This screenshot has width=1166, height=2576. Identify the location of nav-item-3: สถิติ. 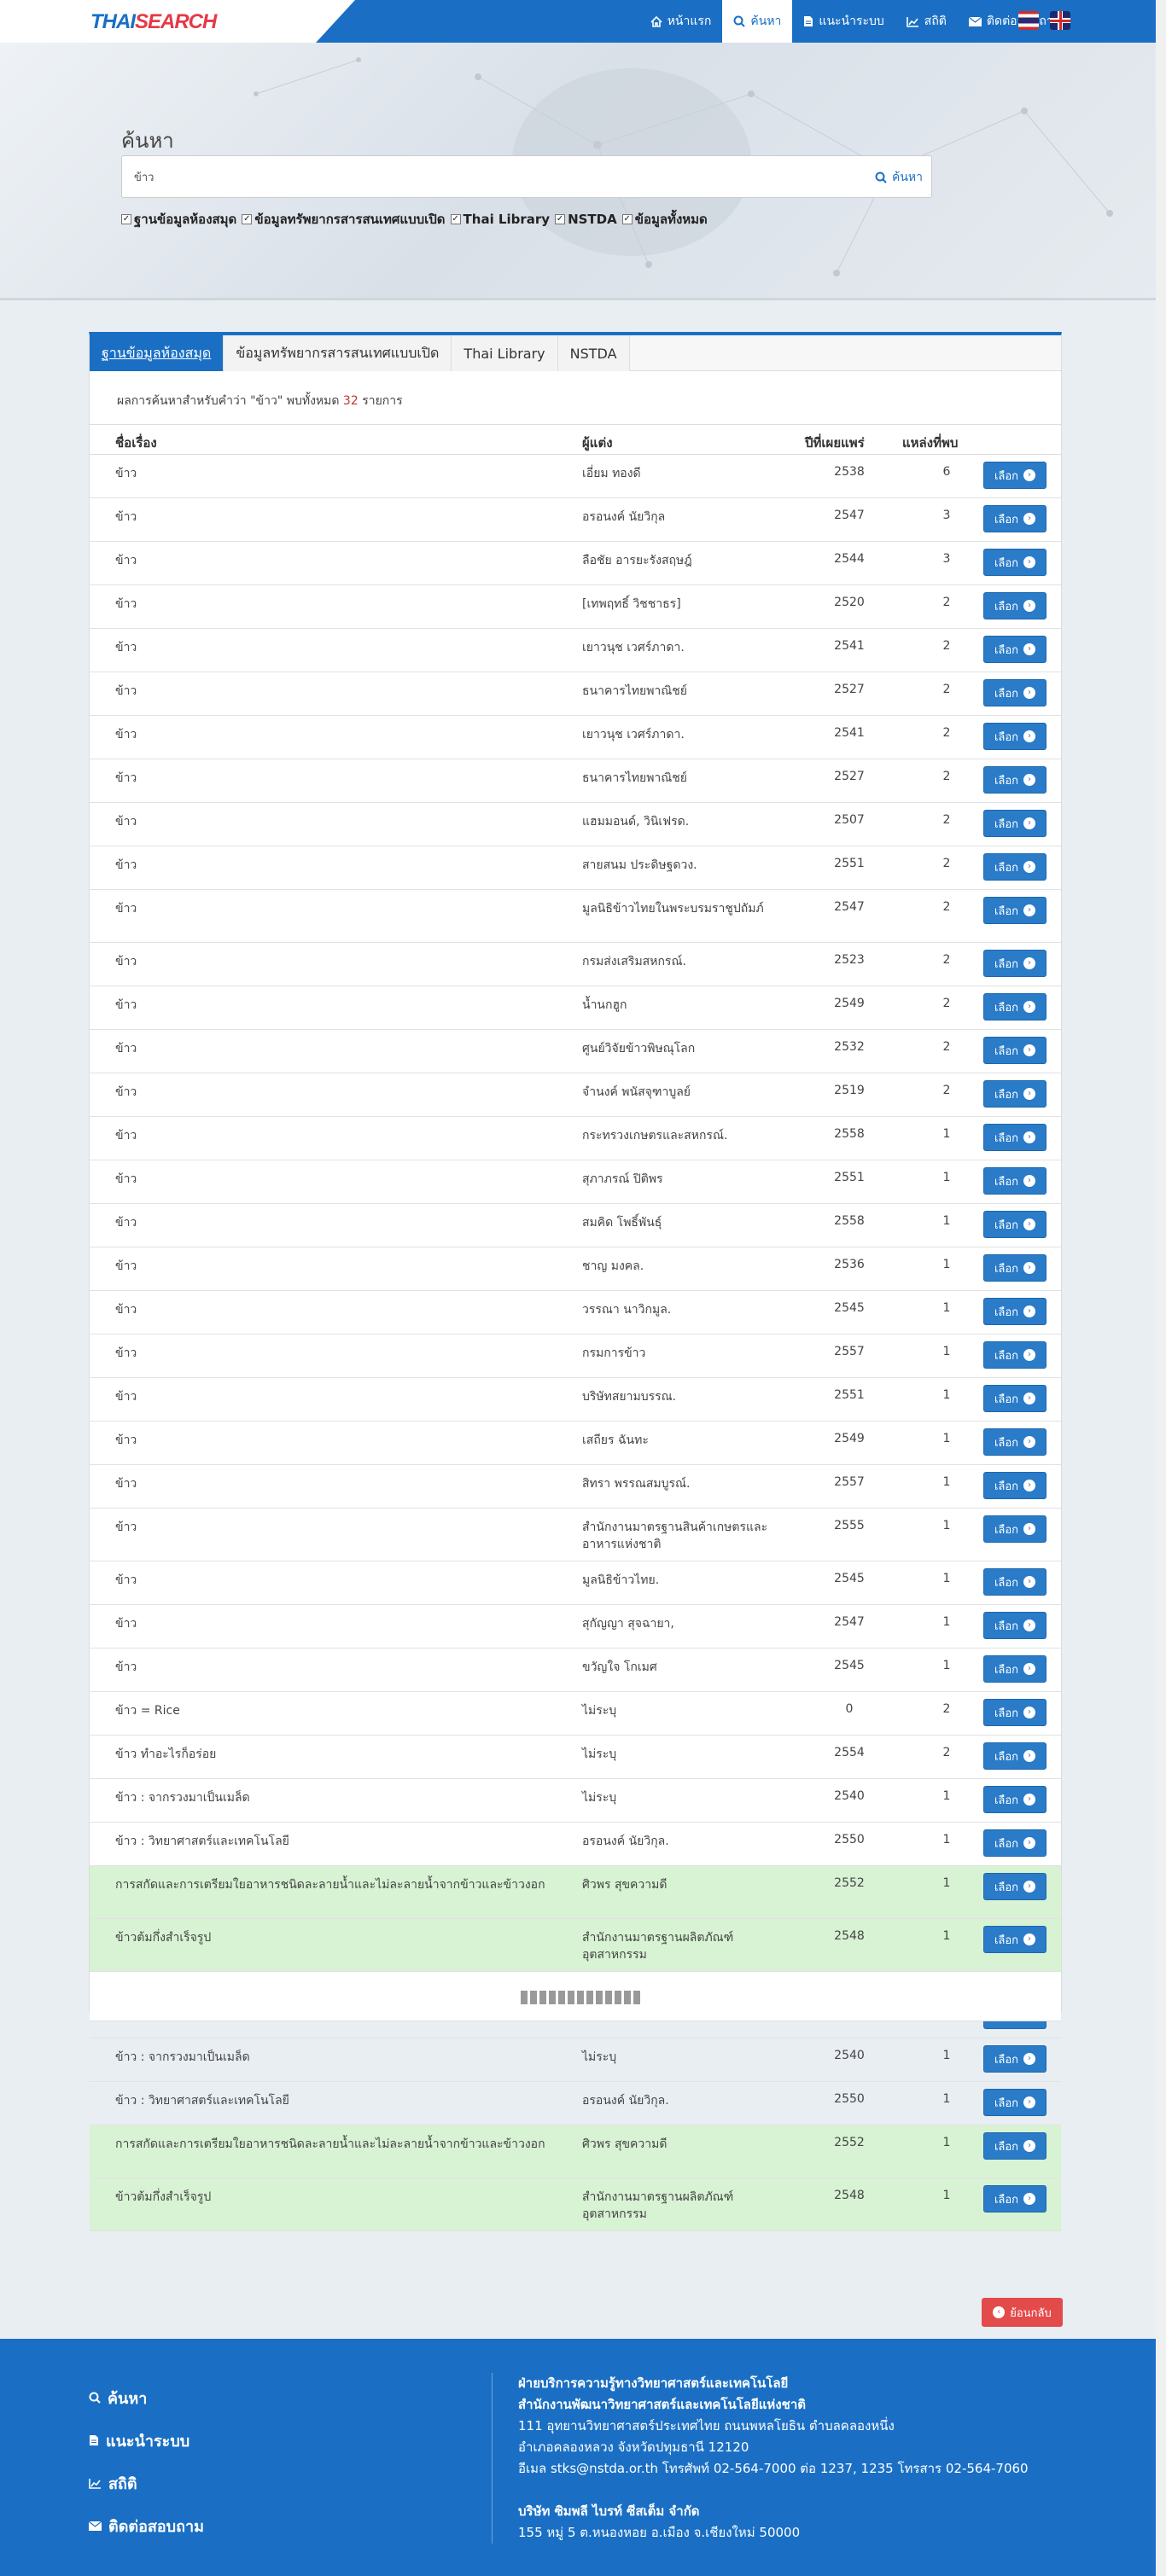
(927, 22).